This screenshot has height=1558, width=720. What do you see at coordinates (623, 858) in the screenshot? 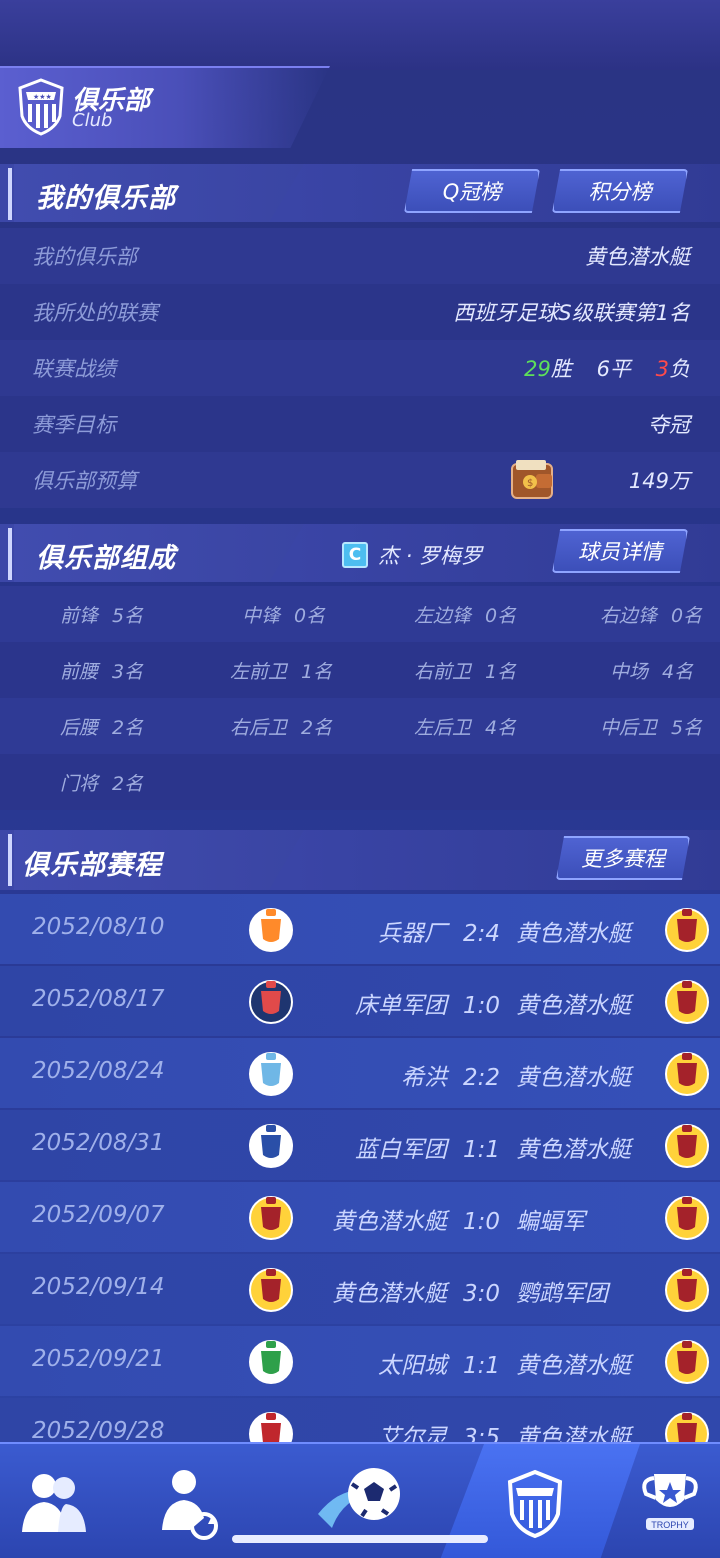
I see `more-schedule-button: 更多赛程` at bounding box center [623, 858].